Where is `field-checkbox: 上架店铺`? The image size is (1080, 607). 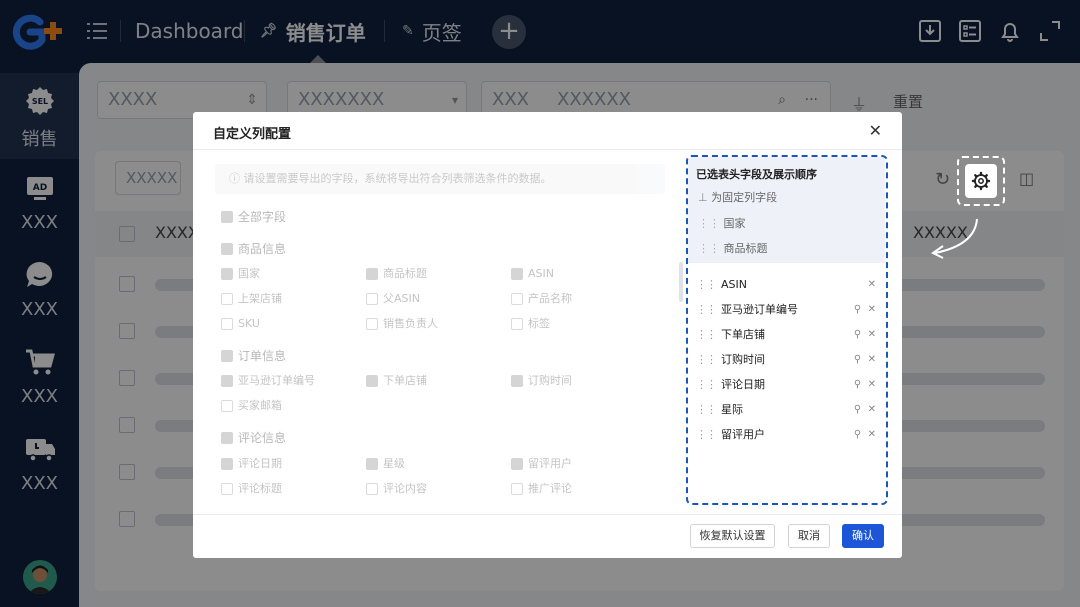
field-checkbox: 上架店铺 is located at coordinates (251, 299).